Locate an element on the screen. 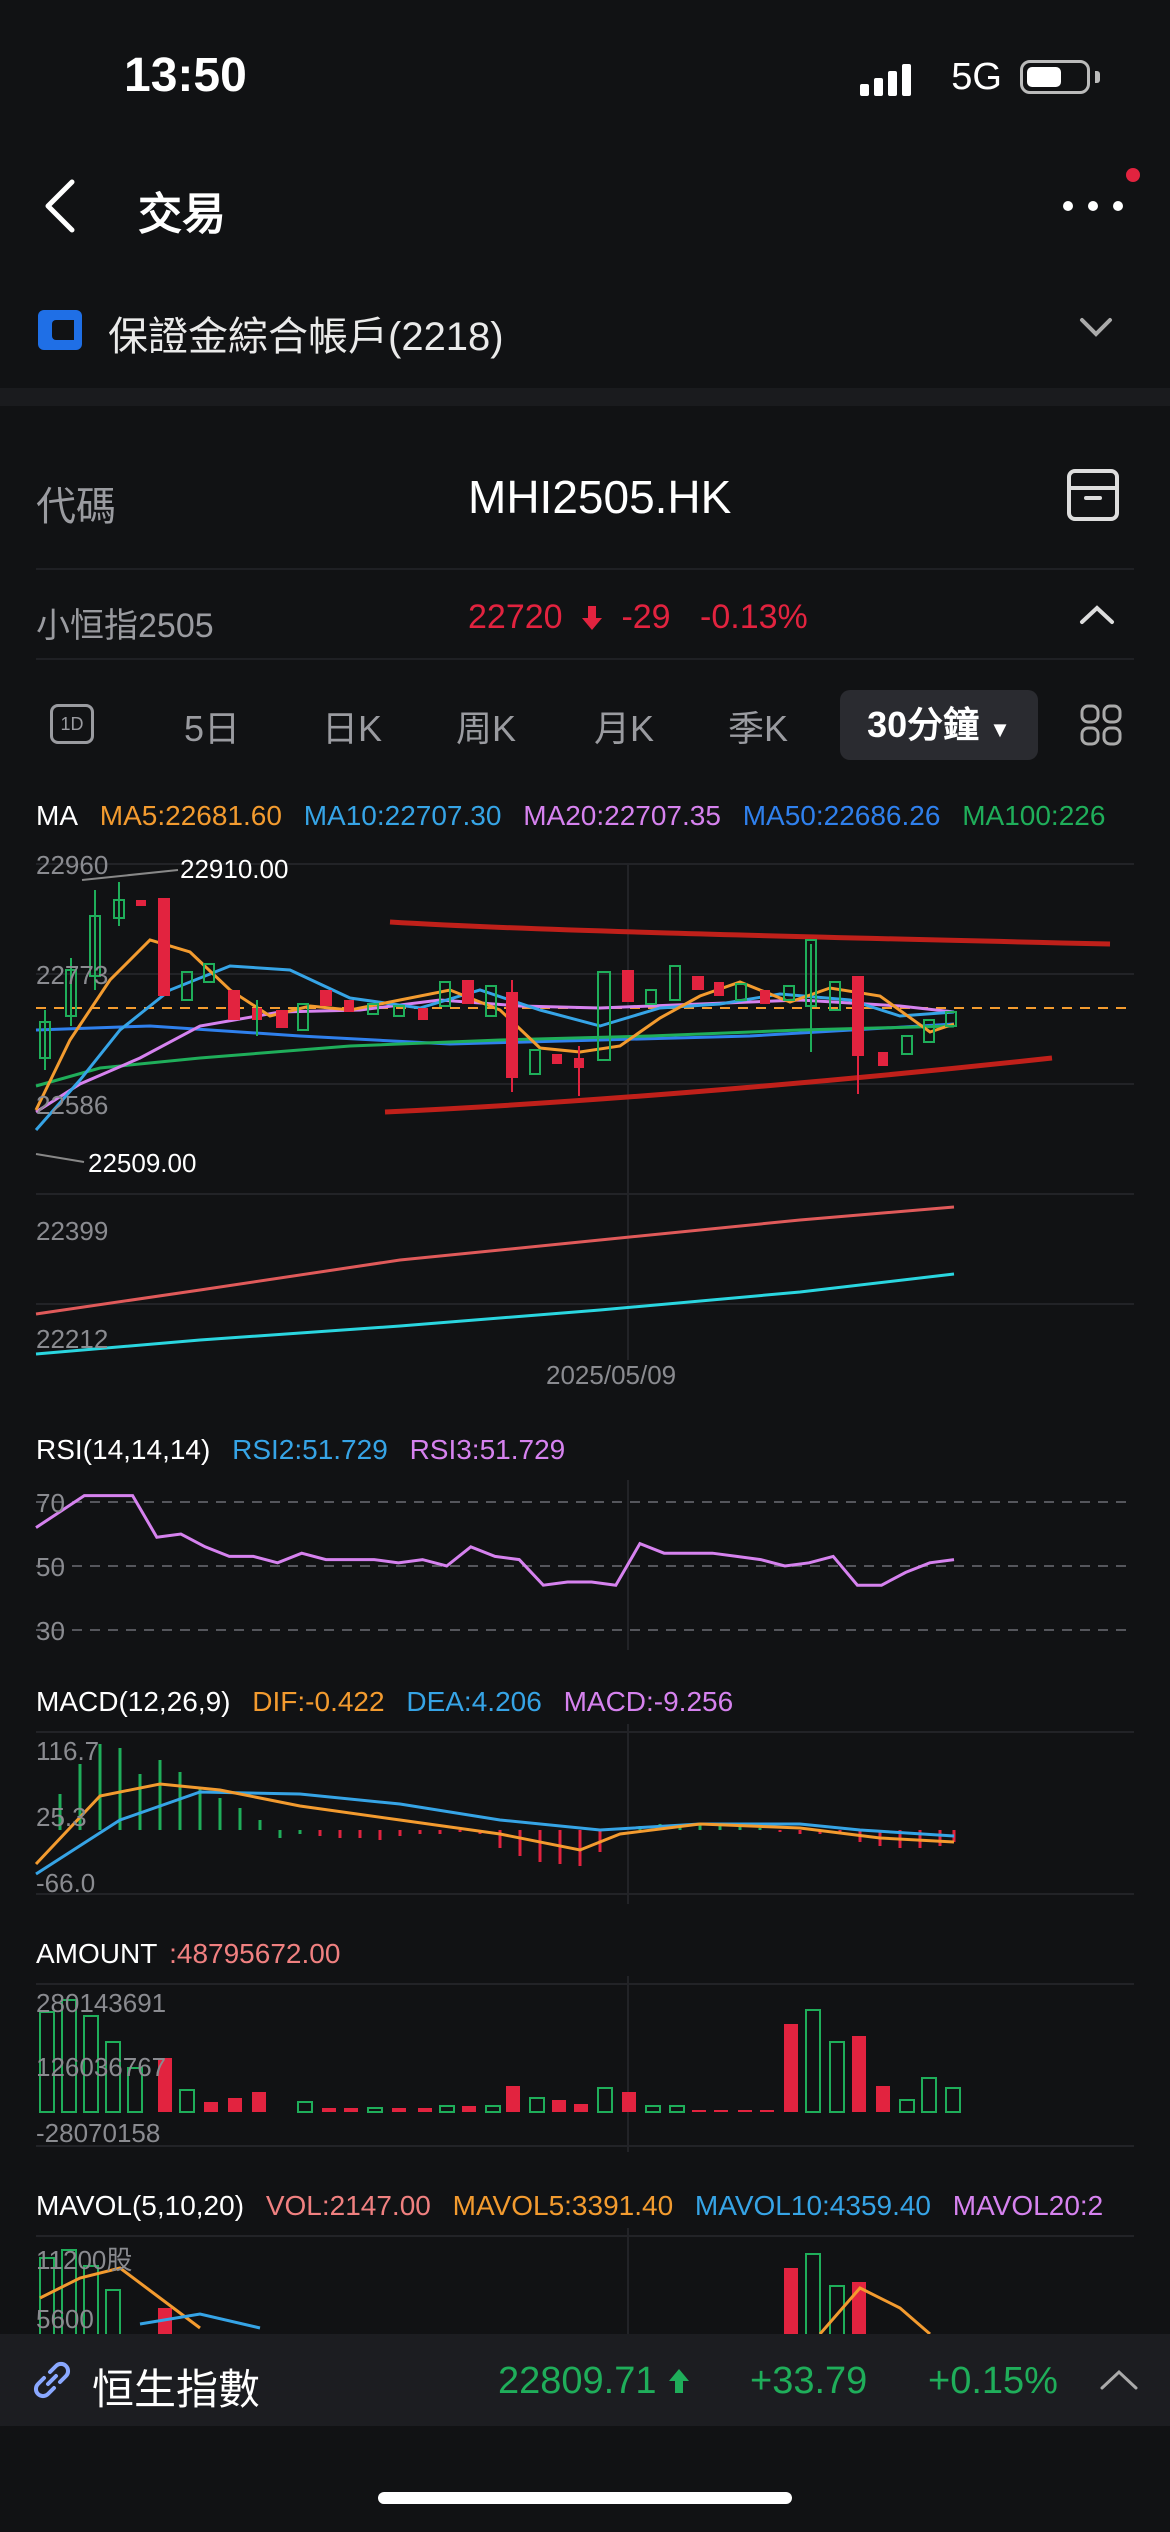 This screenshot has width=1170, height=2532. status-time: 13:50 is located at coordinates (185, 75).